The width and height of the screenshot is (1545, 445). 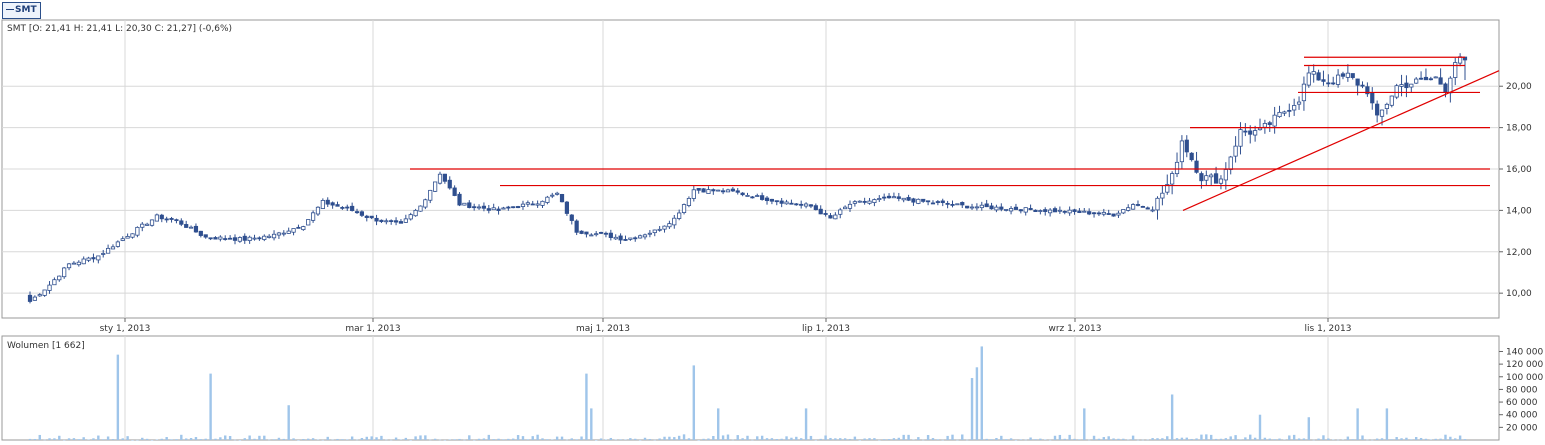 I want to click on price-y-axis: 10,00 12,00 14,00 16,00 18,00 20,00, so click(x=1515, y=190).